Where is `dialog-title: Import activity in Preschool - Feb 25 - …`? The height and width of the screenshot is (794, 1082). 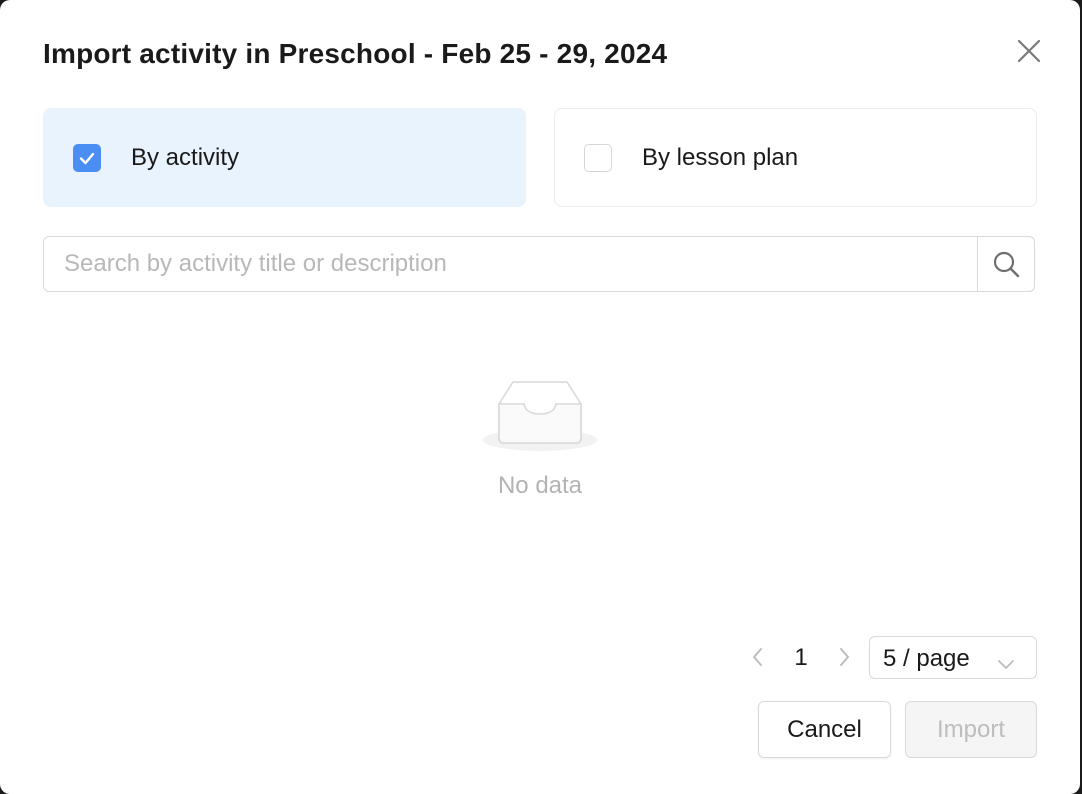
dialog-title: Import activity in Preschool - Feb 25 - … is located at coordinates (355, 53).